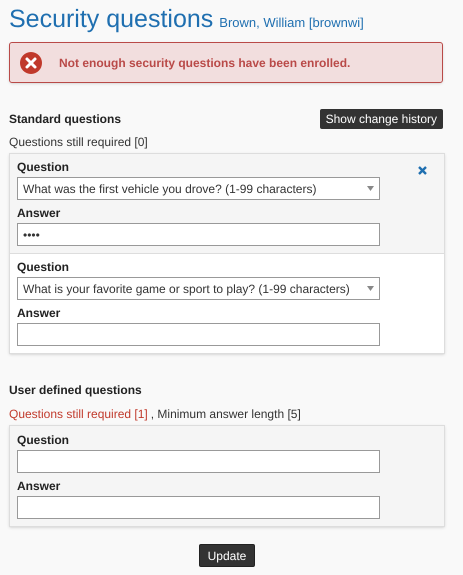  What do you see at coordinates (79, 142) in the screenshot?
I see `required-note: Questions still required [0]` at bounding box center [79, 142].